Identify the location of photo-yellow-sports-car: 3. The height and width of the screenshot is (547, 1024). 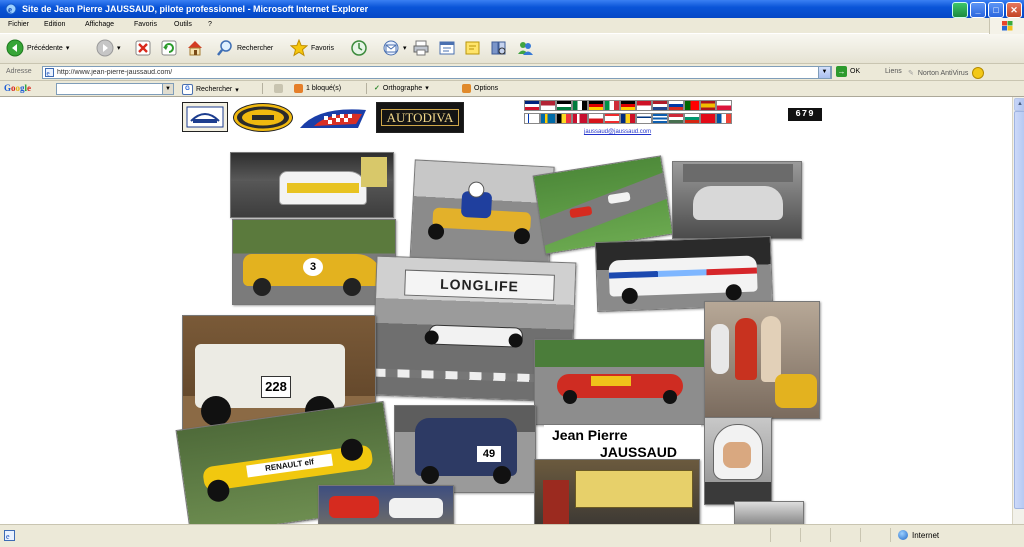
(314, 262).